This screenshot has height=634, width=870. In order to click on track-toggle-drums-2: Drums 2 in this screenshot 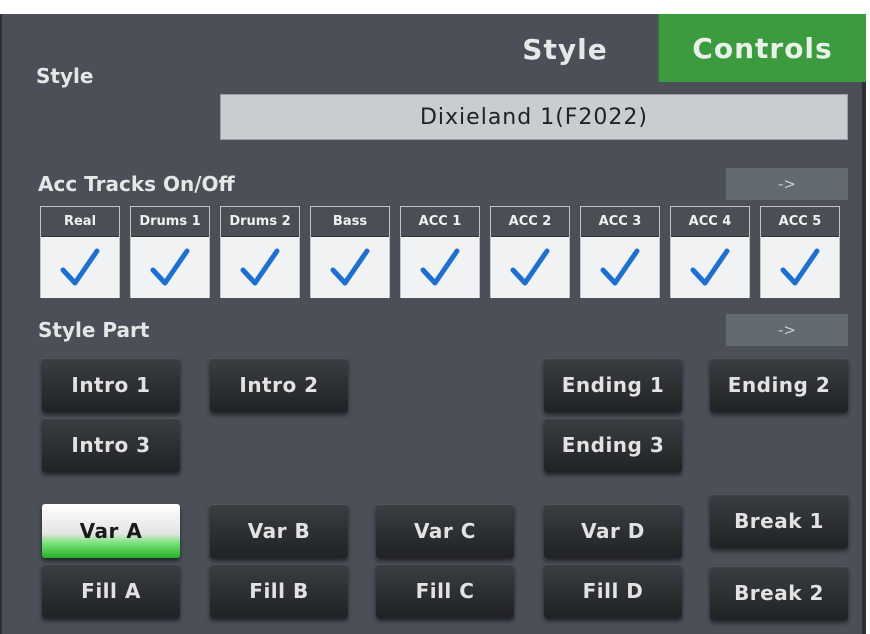, I will do `click(260, 252)`.